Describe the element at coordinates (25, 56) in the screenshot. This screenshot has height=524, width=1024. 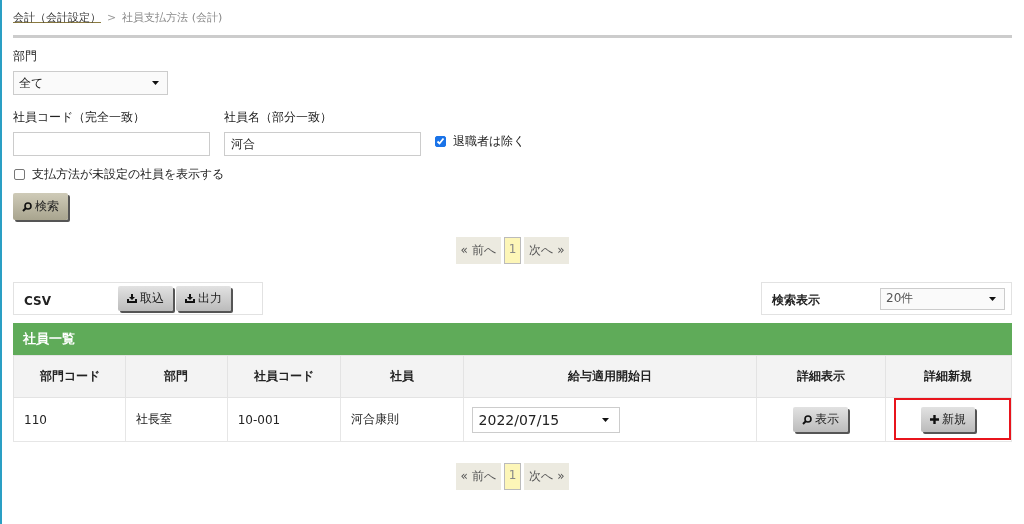
I see `field-label: 部門` at that location.